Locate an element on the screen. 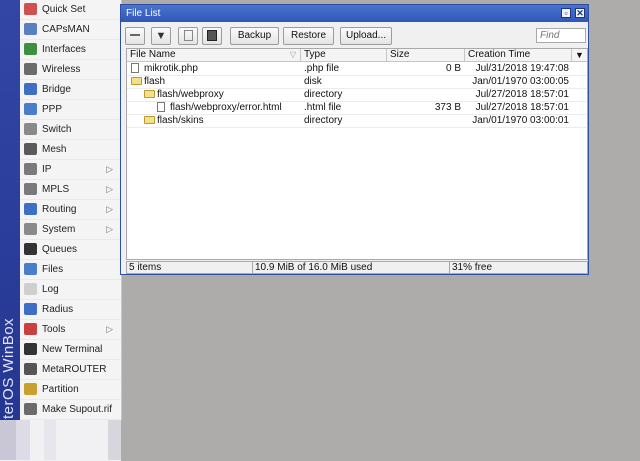  menu-item-label: Quick Set is located at coordinates (64, 9).